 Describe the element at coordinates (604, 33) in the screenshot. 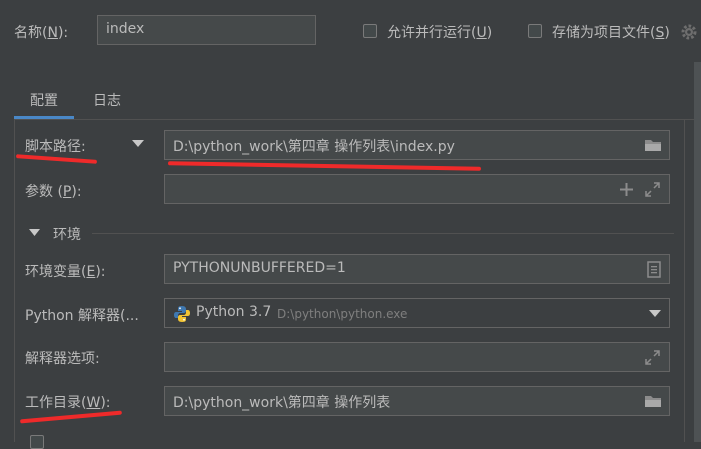

I see `store-project-text: 存储为项目文件(` at that location.